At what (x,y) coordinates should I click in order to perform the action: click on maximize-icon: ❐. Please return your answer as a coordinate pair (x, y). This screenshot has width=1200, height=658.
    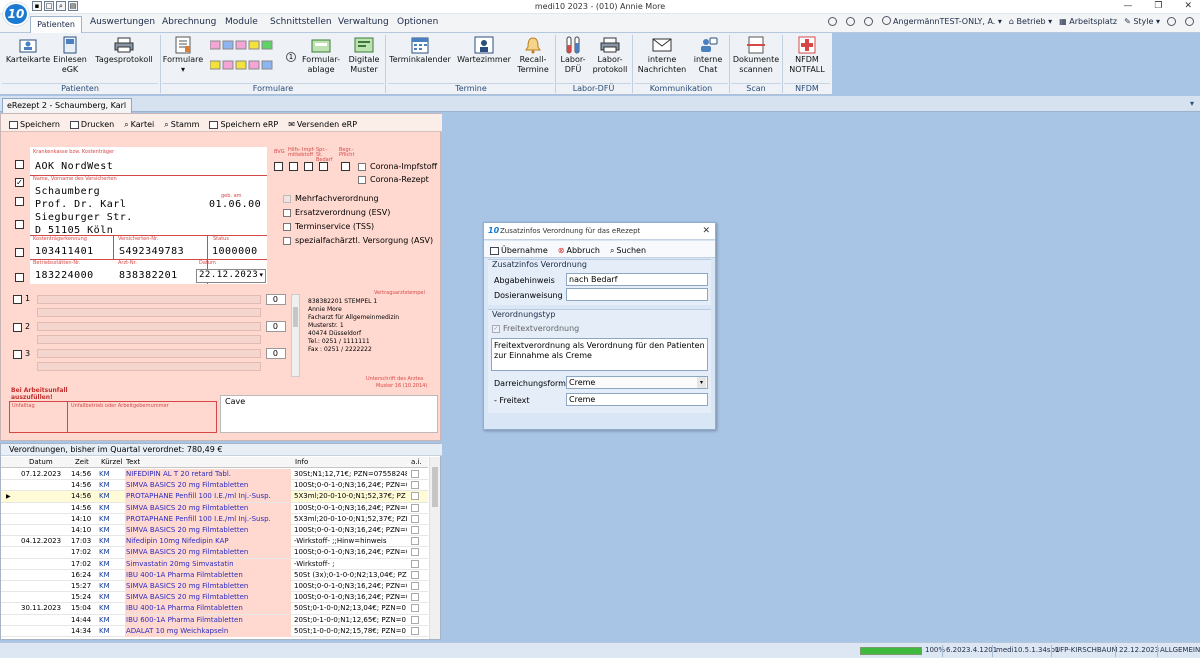
    Looking at the image, I should click on (1158, 6).